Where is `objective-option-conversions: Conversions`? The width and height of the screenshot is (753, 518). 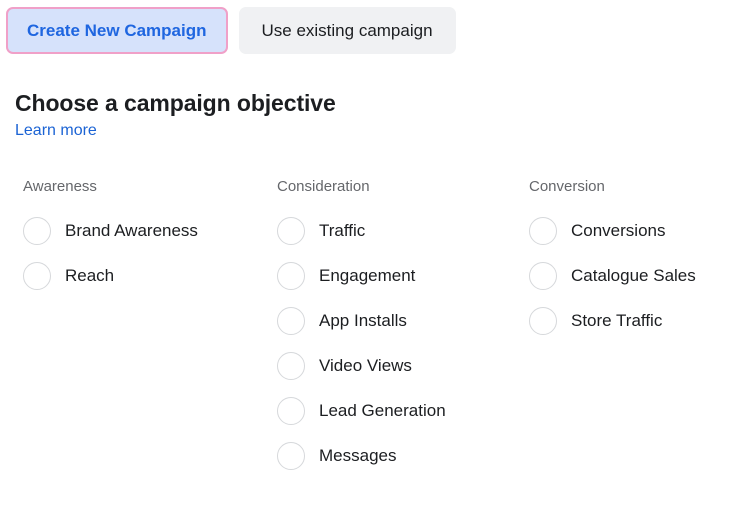
objective-option-conversions: Conversions is located at coordinates (612, 230).